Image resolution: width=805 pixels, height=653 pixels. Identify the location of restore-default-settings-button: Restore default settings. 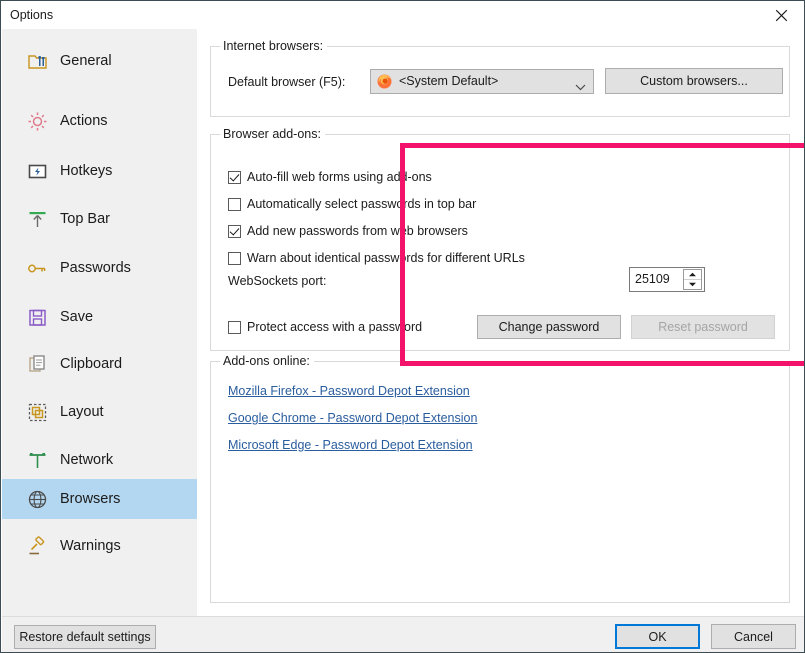
(85, 637).